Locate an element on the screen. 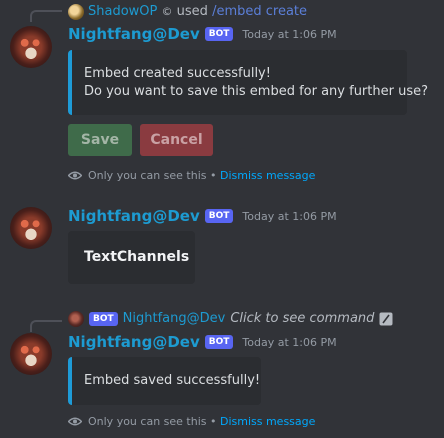 This screenshot has height=438, width=444. command-icon: © is located at coordinates (167, 11).